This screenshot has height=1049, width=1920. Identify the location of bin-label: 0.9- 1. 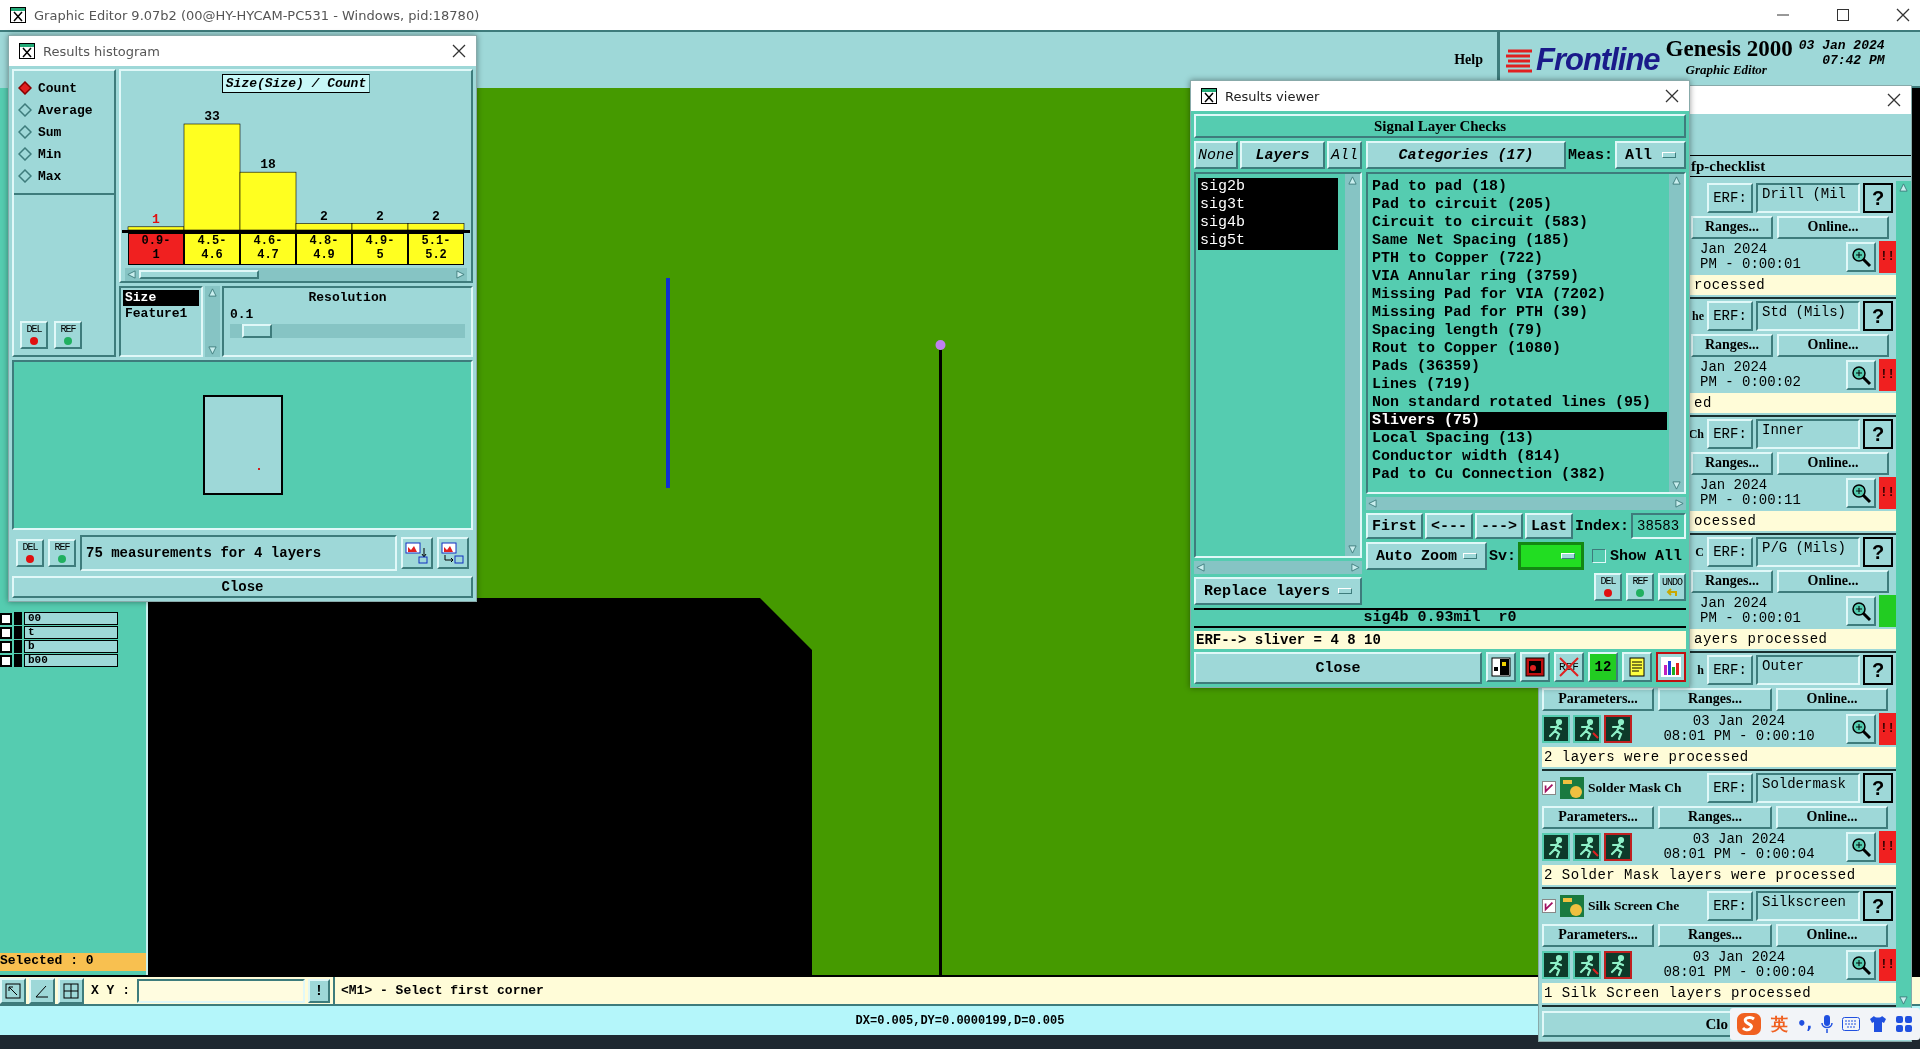
(156, 249).